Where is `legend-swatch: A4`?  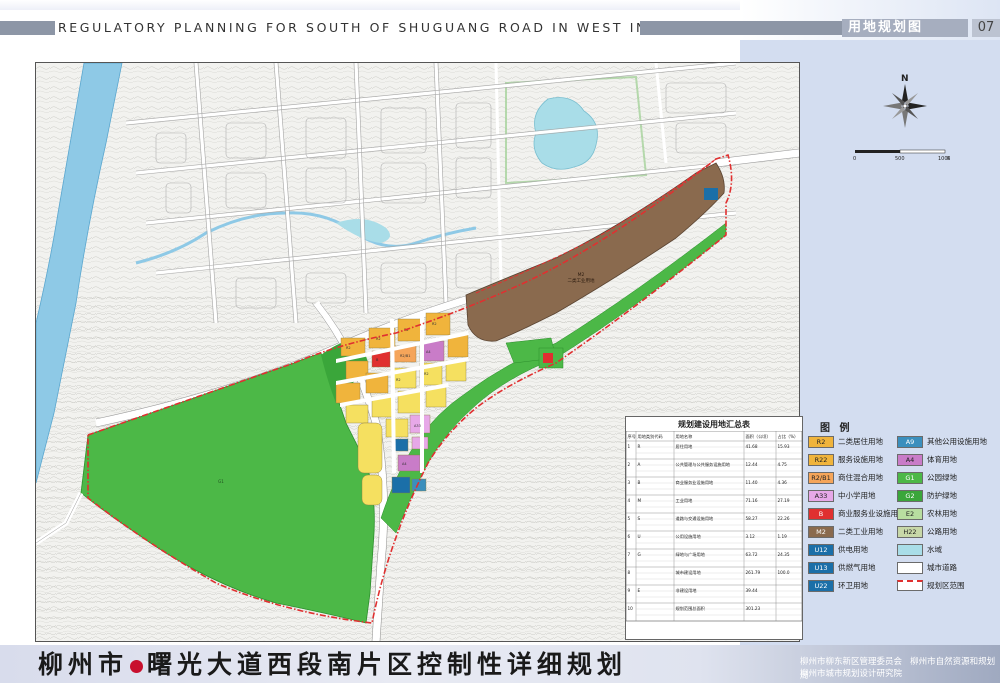 legend-swatch: A4 is located at coordinates (910, 460).